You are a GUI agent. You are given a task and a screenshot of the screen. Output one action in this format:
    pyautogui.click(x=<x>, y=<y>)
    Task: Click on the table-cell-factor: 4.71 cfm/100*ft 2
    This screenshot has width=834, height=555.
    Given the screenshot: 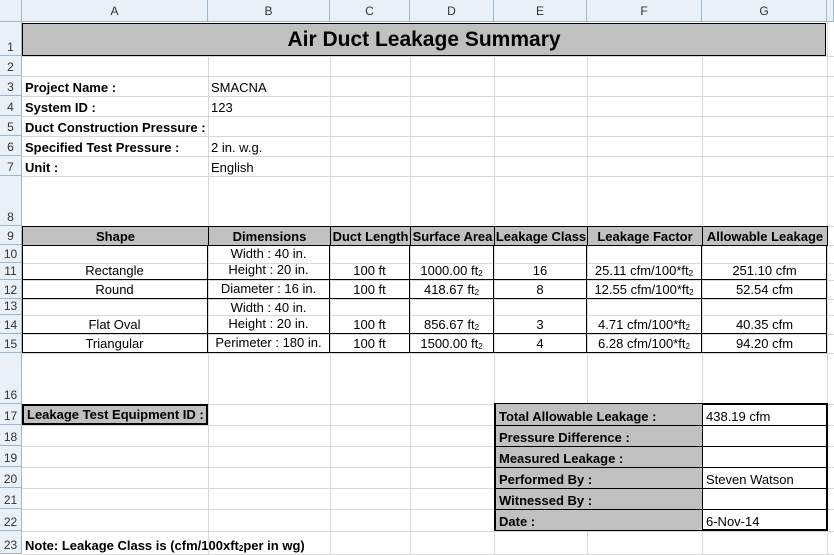 What is the action you would take?
    pyautogui.click(x=644, y=316)
    